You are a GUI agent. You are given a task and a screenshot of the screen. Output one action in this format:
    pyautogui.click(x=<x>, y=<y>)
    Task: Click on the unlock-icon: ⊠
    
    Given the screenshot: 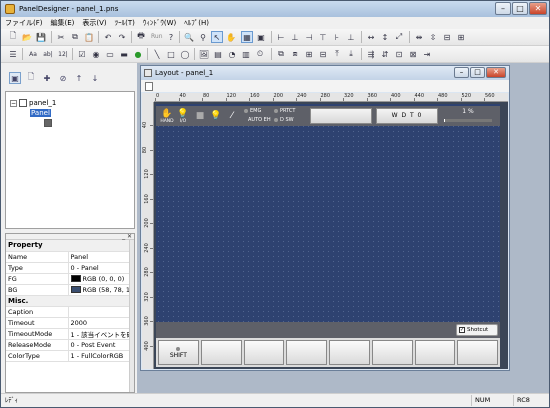 What is the action you would take?
    pyautogui.click(x=413, y=54)
    